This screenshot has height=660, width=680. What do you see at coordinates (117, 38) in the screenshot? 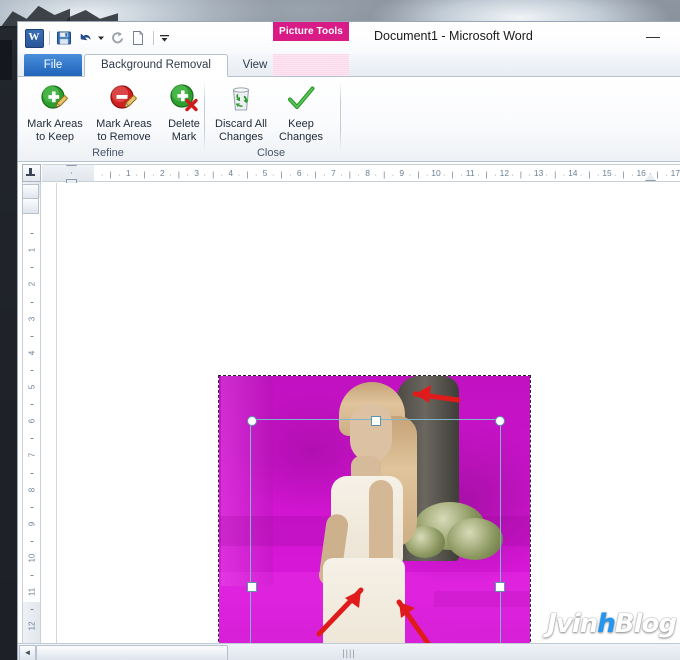
I see `redo-icon` at bounding box center [117, 38].